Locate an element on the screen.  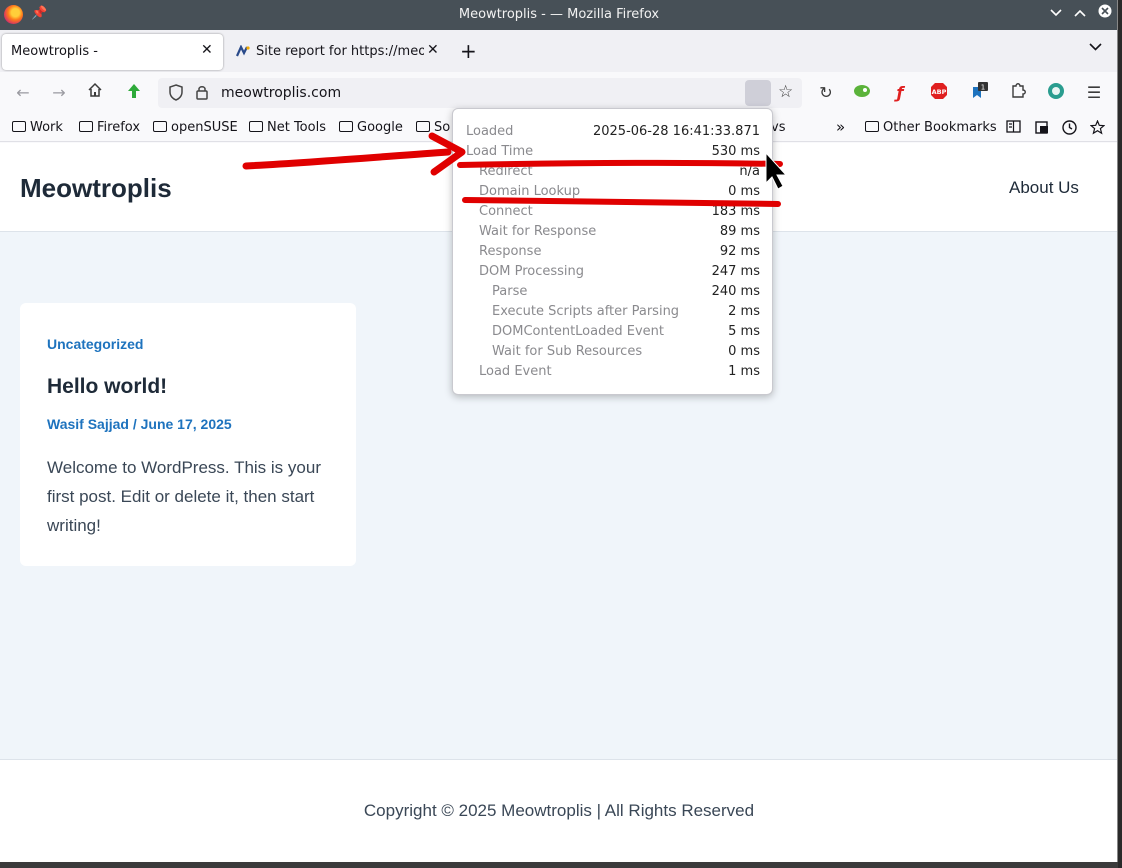
timing-row: Execute Scripts after Parsing 2 ms is located at coordinates (613, 312).